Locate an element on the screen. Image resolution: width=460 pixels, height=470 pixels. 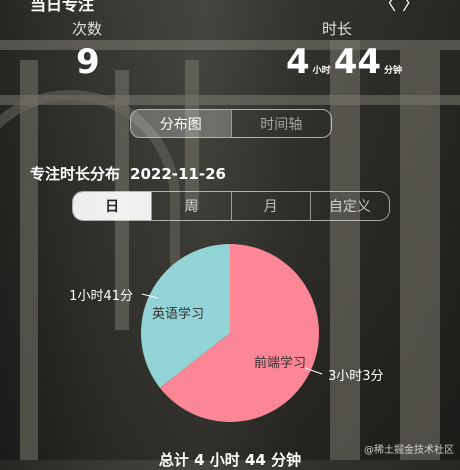
tab-custom: 自定义 is located at coordinates (349, 206).